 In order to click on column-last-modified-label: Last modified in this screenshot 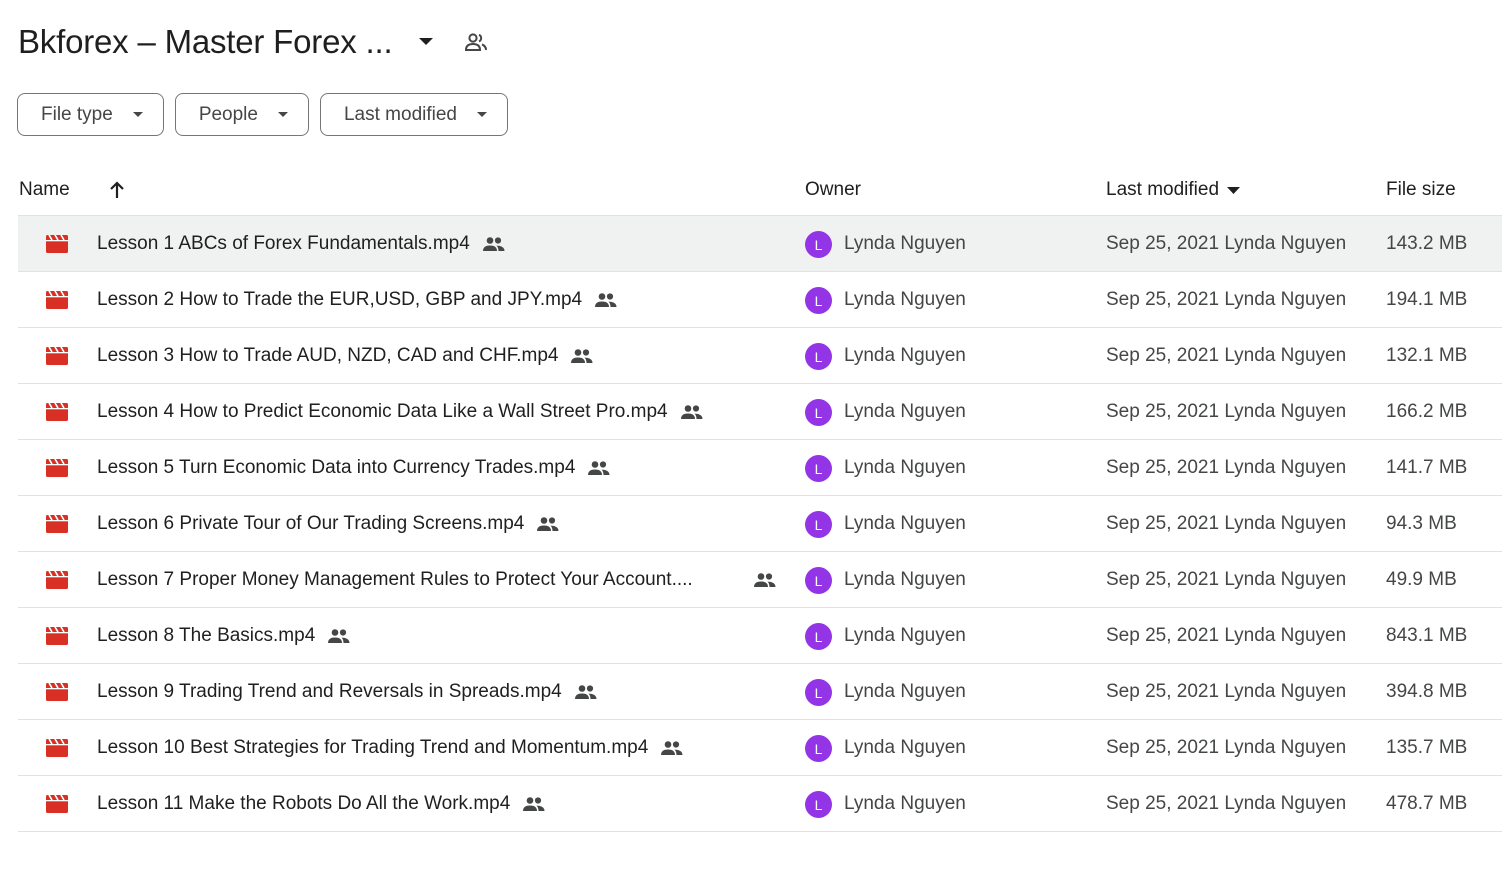, I will do `click(1163, 189)`.